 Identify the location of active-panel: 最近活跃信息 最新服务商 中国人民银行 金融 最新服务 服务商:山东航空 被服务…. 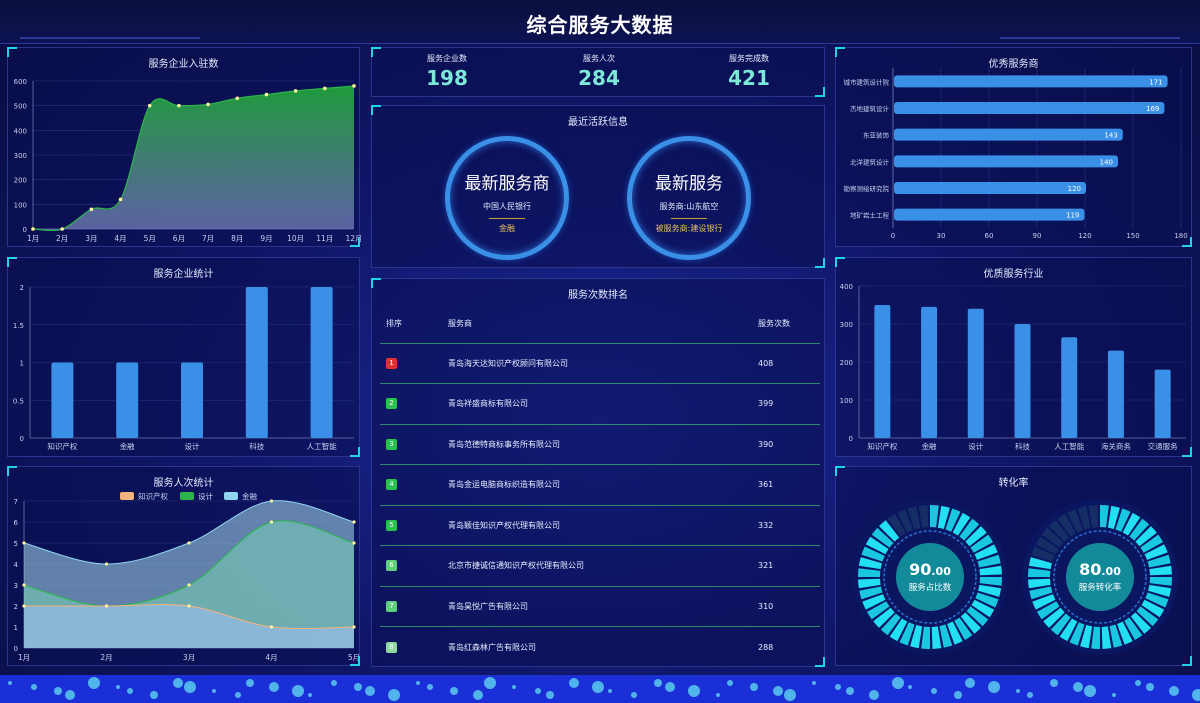
(598, 186).